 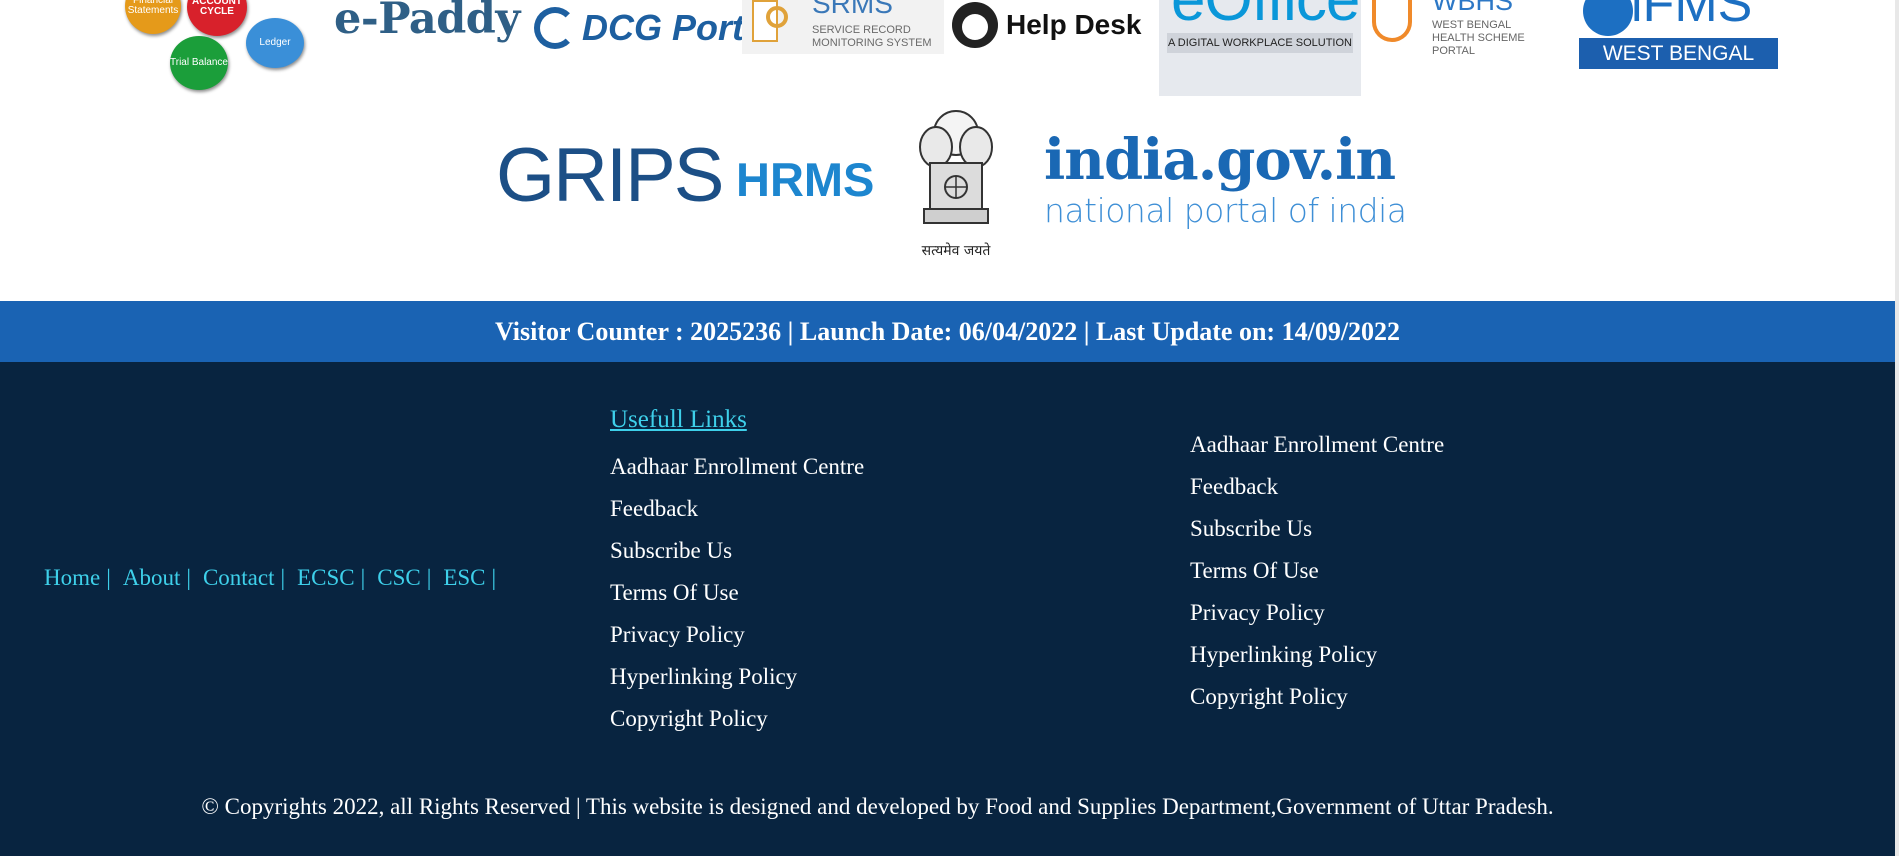 What do you see at coordinates (861, 30) in the screenshot?
I see `srms-subtitle-line1: SERVICE RECORD` at bounding box center [861, 30].